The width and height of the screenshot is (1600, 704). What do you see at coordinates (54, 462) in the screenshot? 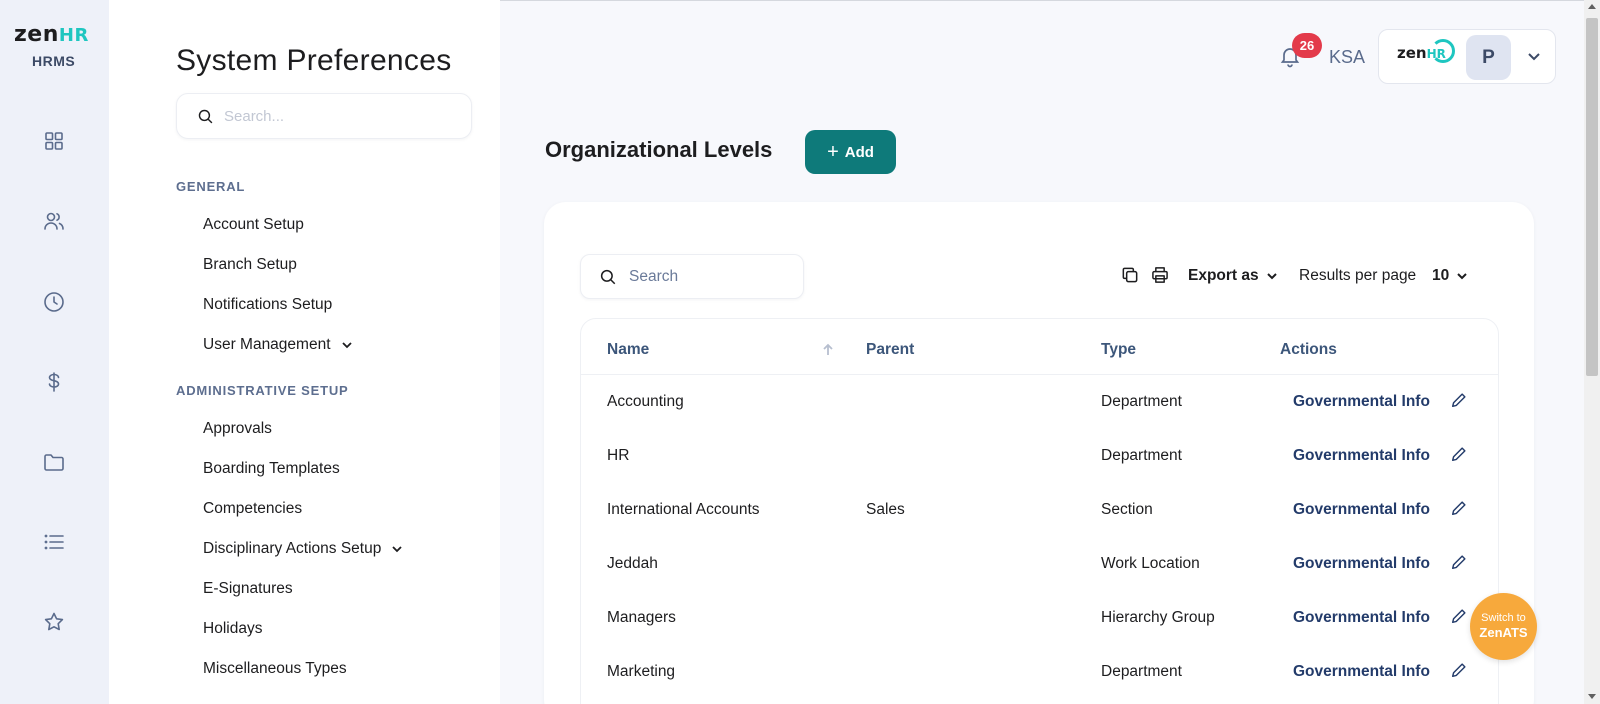
I see `folder-icon` at bounding box center [54, 462].